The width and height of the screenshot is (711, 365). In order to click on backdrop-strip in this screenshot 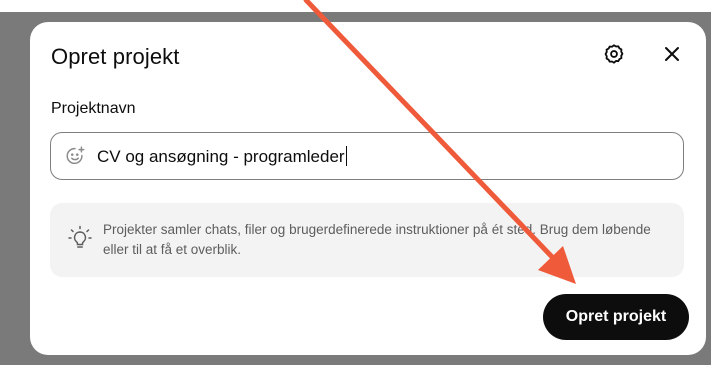, I will do `click(355, 6)`.